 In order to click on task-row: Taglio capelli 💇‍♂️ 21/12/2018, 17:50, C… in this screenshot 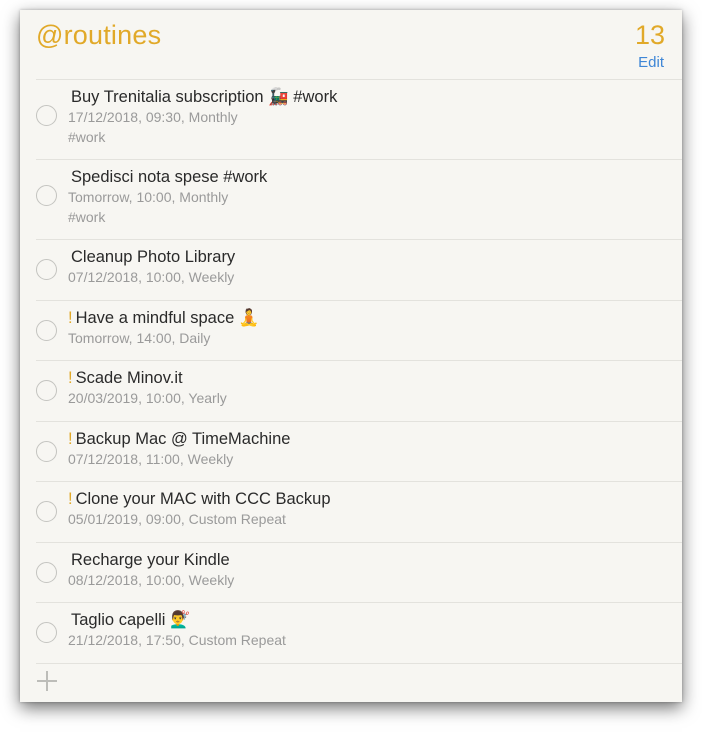, I will do `click(359, 633)`.